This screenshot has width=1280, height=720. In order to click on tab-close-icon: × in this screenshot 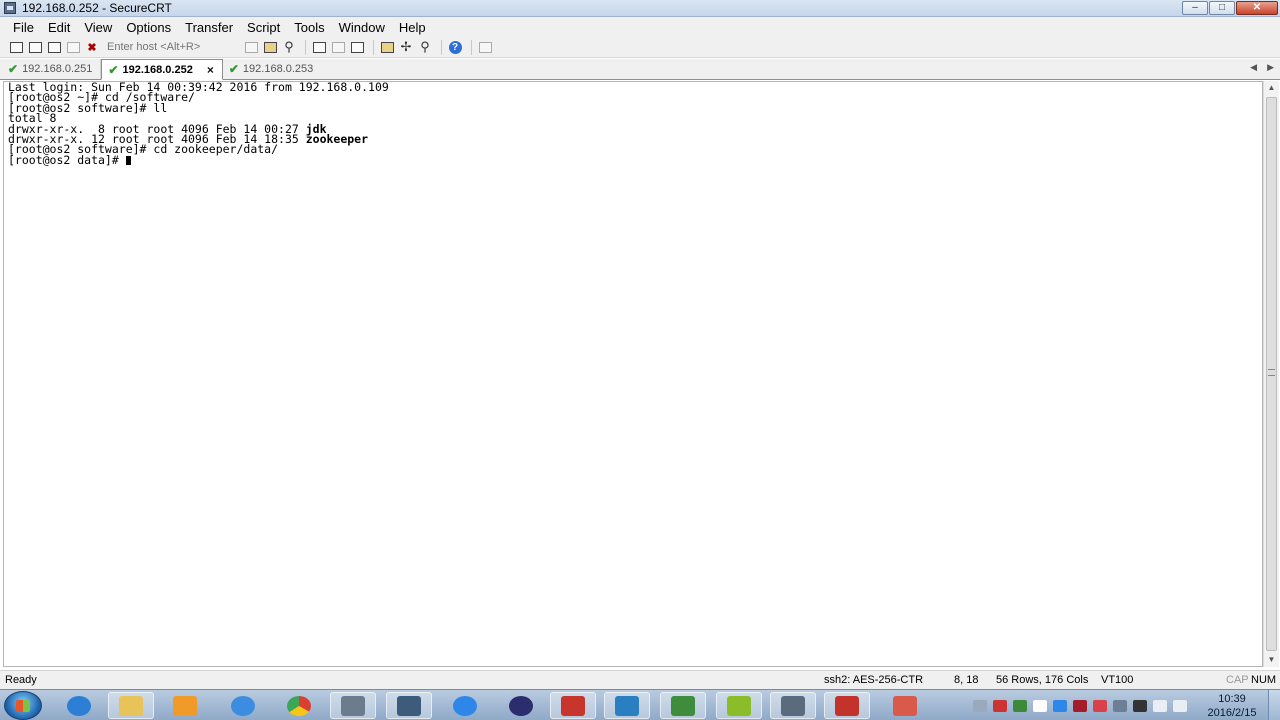, I will do `click(210, 70)`.